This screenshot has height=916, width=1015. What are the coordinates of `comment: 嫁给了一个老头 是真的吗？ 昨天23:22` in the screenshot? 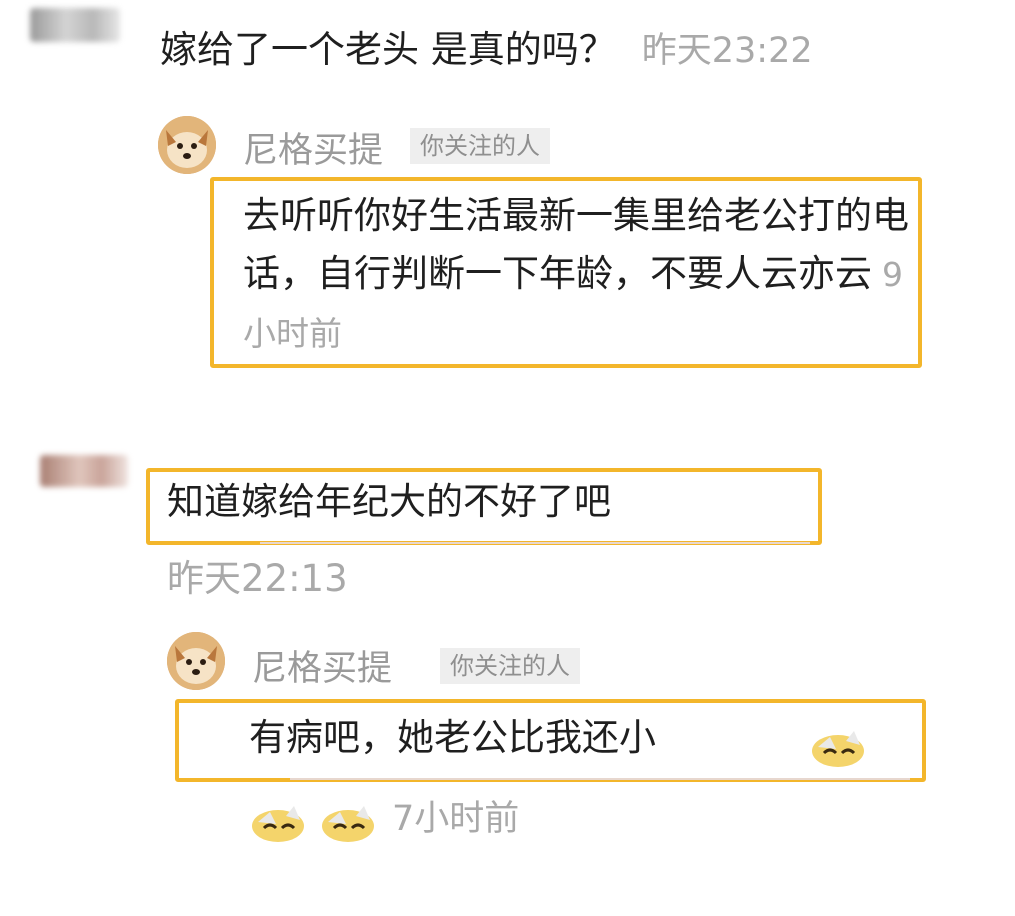 It's located at (486, 50).